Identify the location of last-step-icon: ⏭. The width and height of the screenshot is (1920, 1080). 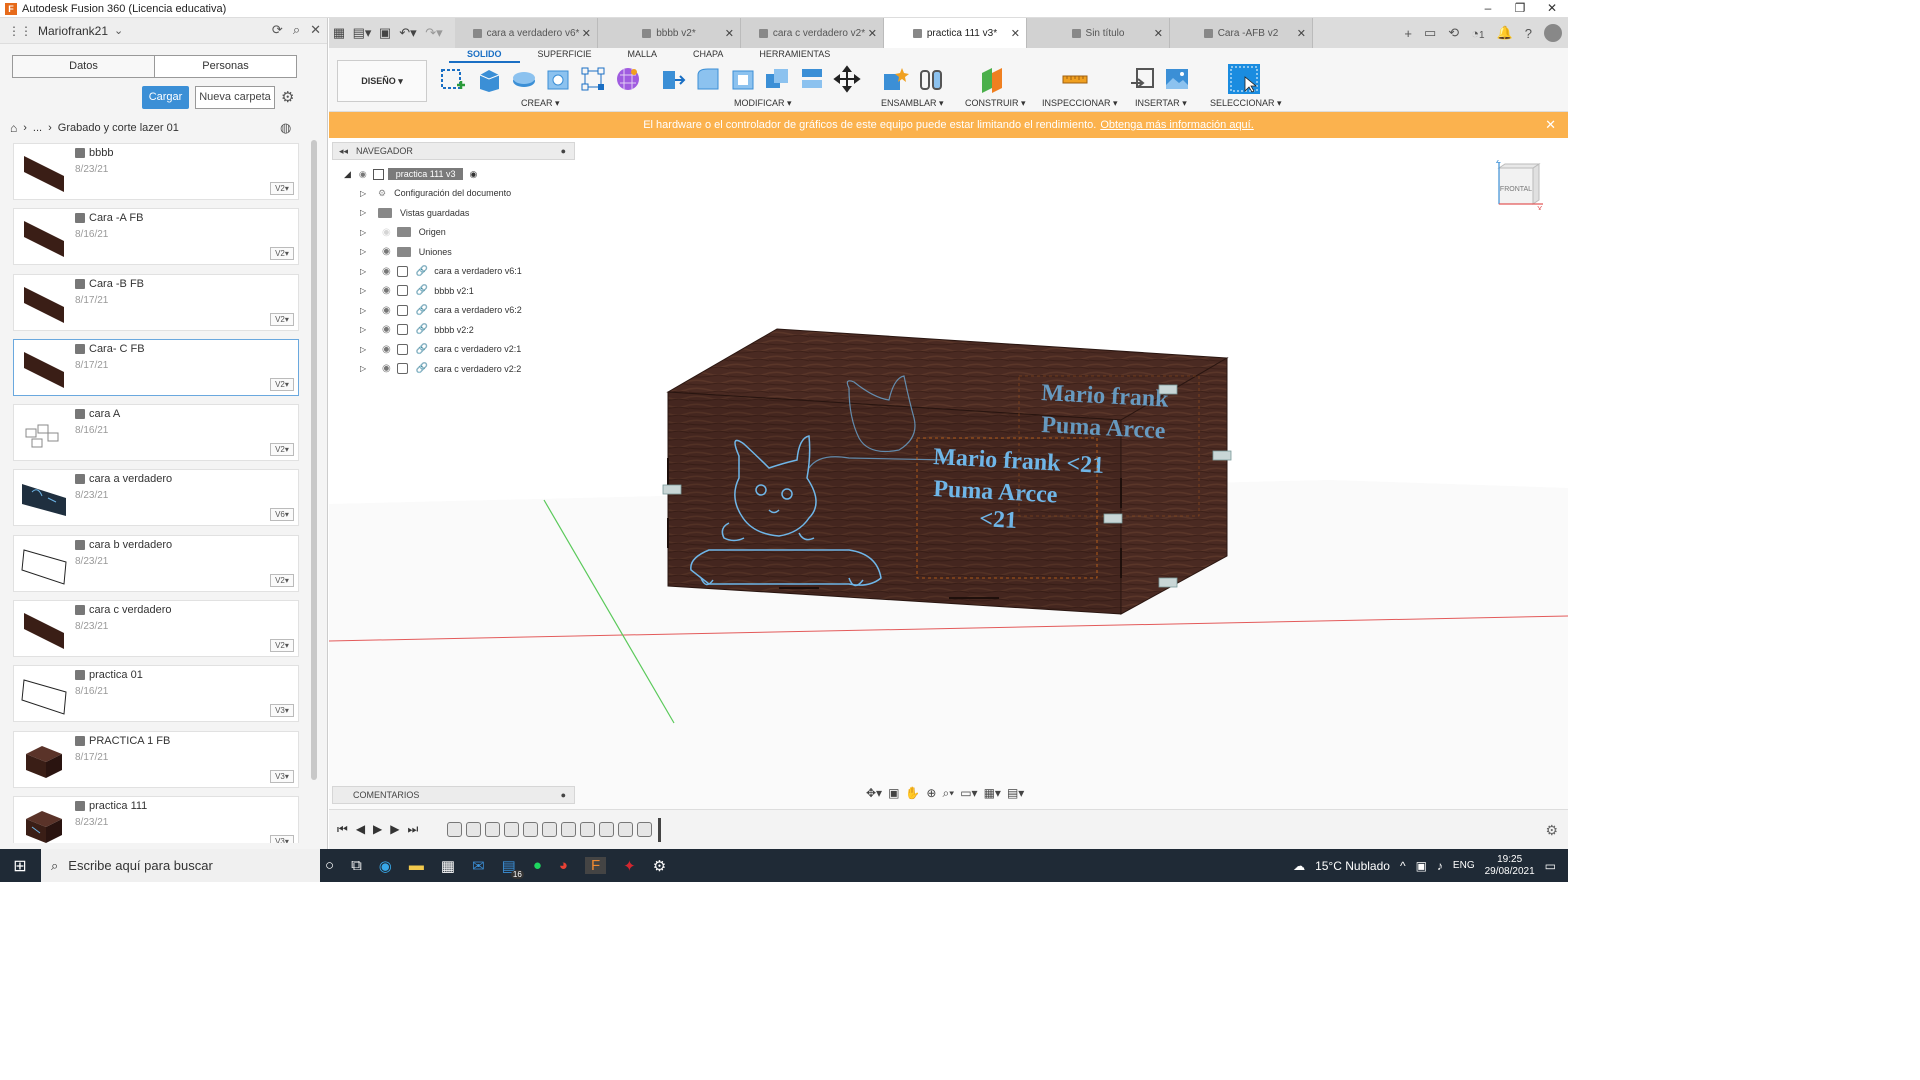
(413, 829).